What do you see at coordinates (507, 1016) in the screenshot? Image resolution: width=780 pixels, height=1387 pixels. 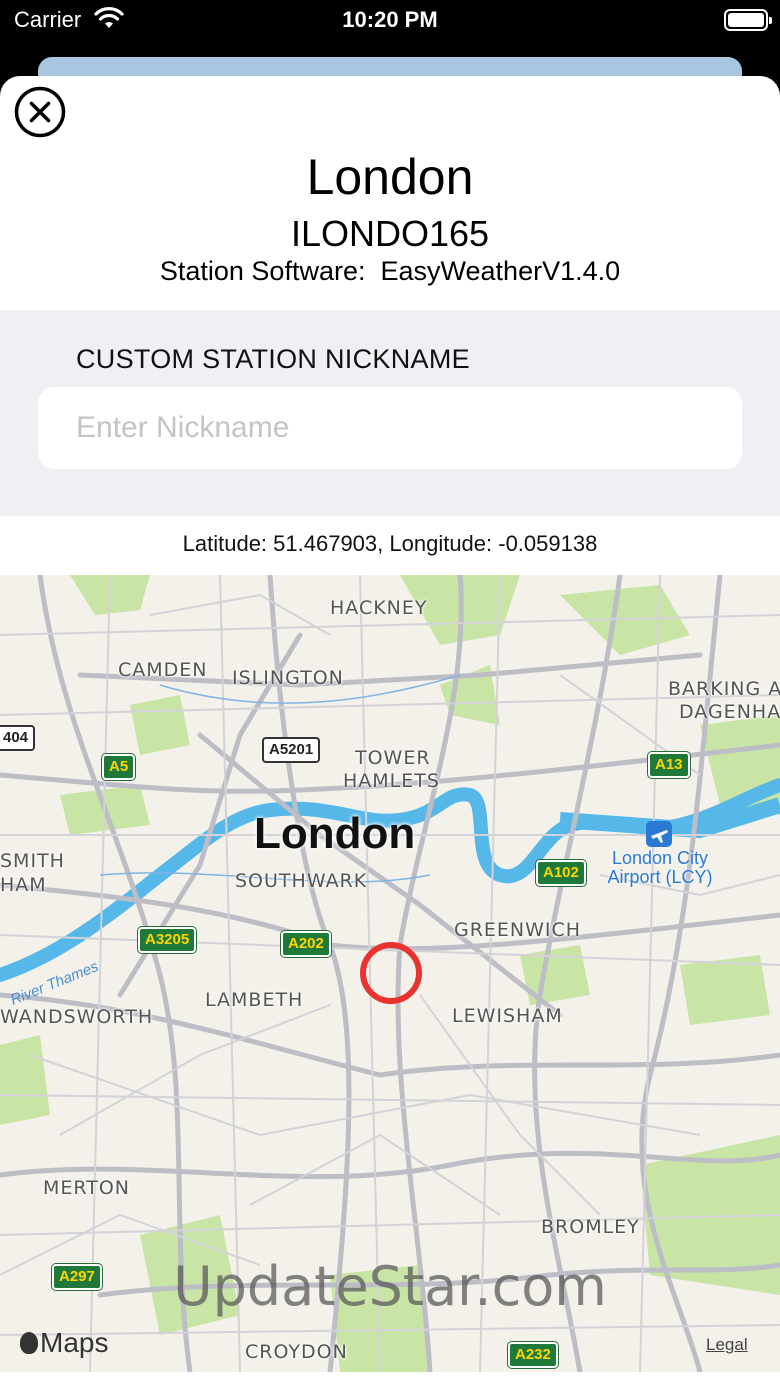 I see `map-label-lewisham: LEWISHAM` at bounding box center [507, 1016].